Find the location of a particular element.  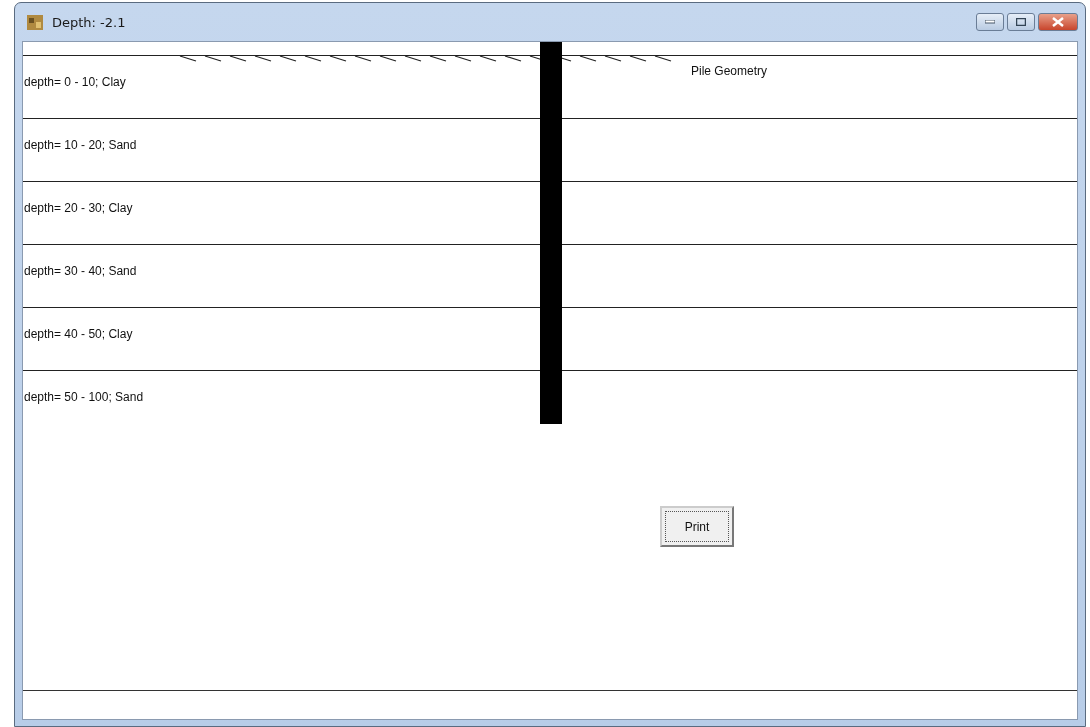

minimize-icon is located at coordinates (990, 22).